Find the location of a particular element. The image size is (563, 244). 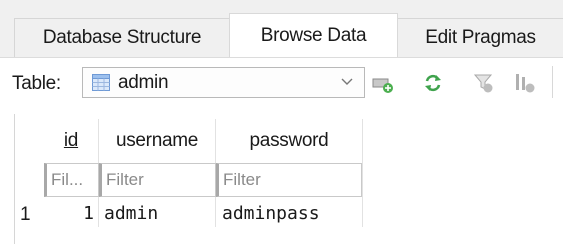

table-icon is located at coordinates (101, 82).